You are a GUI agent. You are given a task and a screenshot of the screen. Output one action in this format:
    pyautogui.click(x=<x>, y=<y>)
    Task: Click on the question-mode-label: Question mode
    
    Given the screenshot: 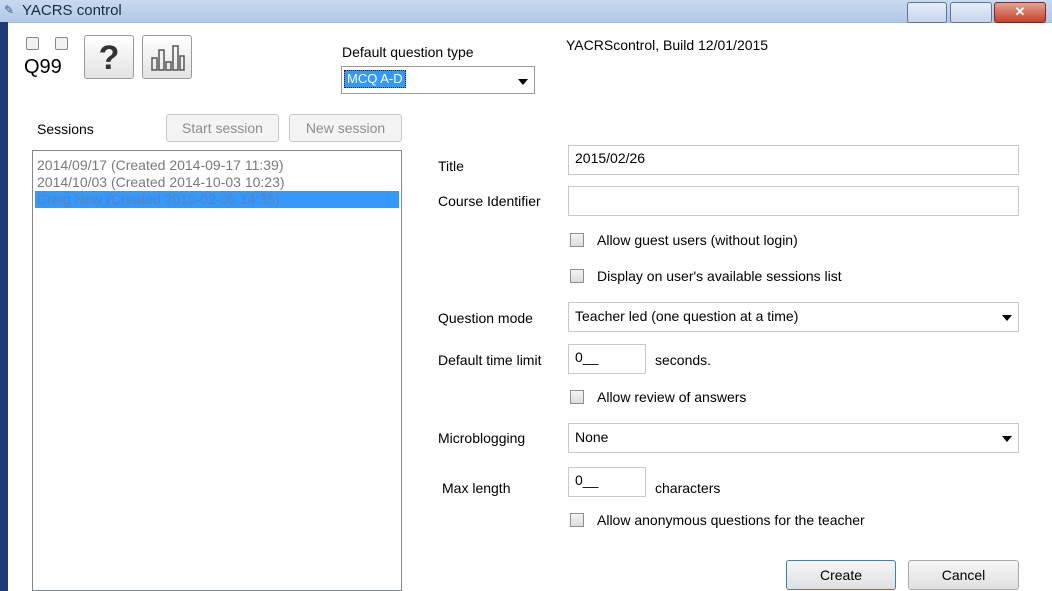 What is the action you would take?
    pyautogui.click(x=485, y=318)
    